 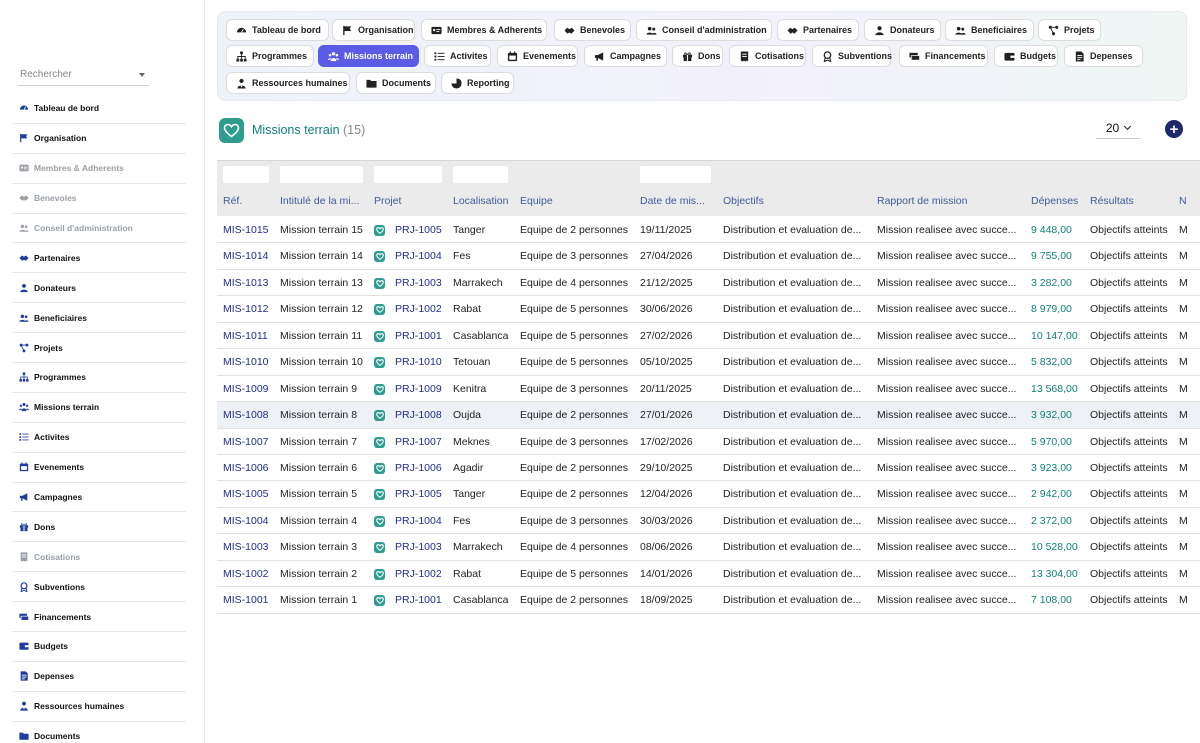 I want to click on add-button: +, so click(x=1174, y=129).